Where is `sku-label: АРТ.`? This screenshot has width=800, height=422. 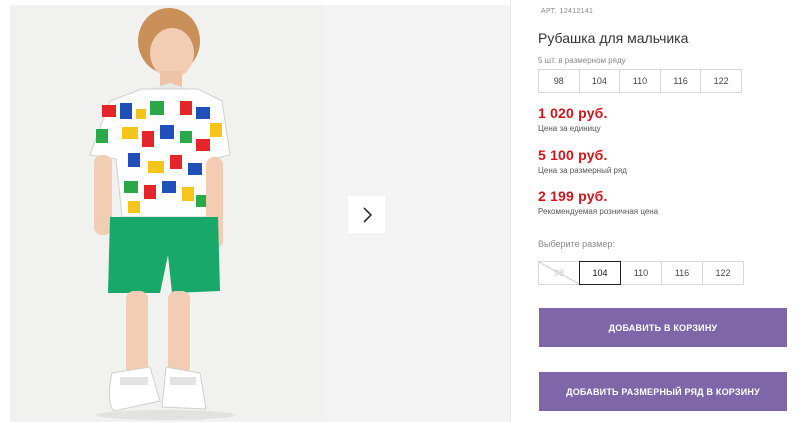 sku-label: АРТ. is located at coordinates (549, 11).